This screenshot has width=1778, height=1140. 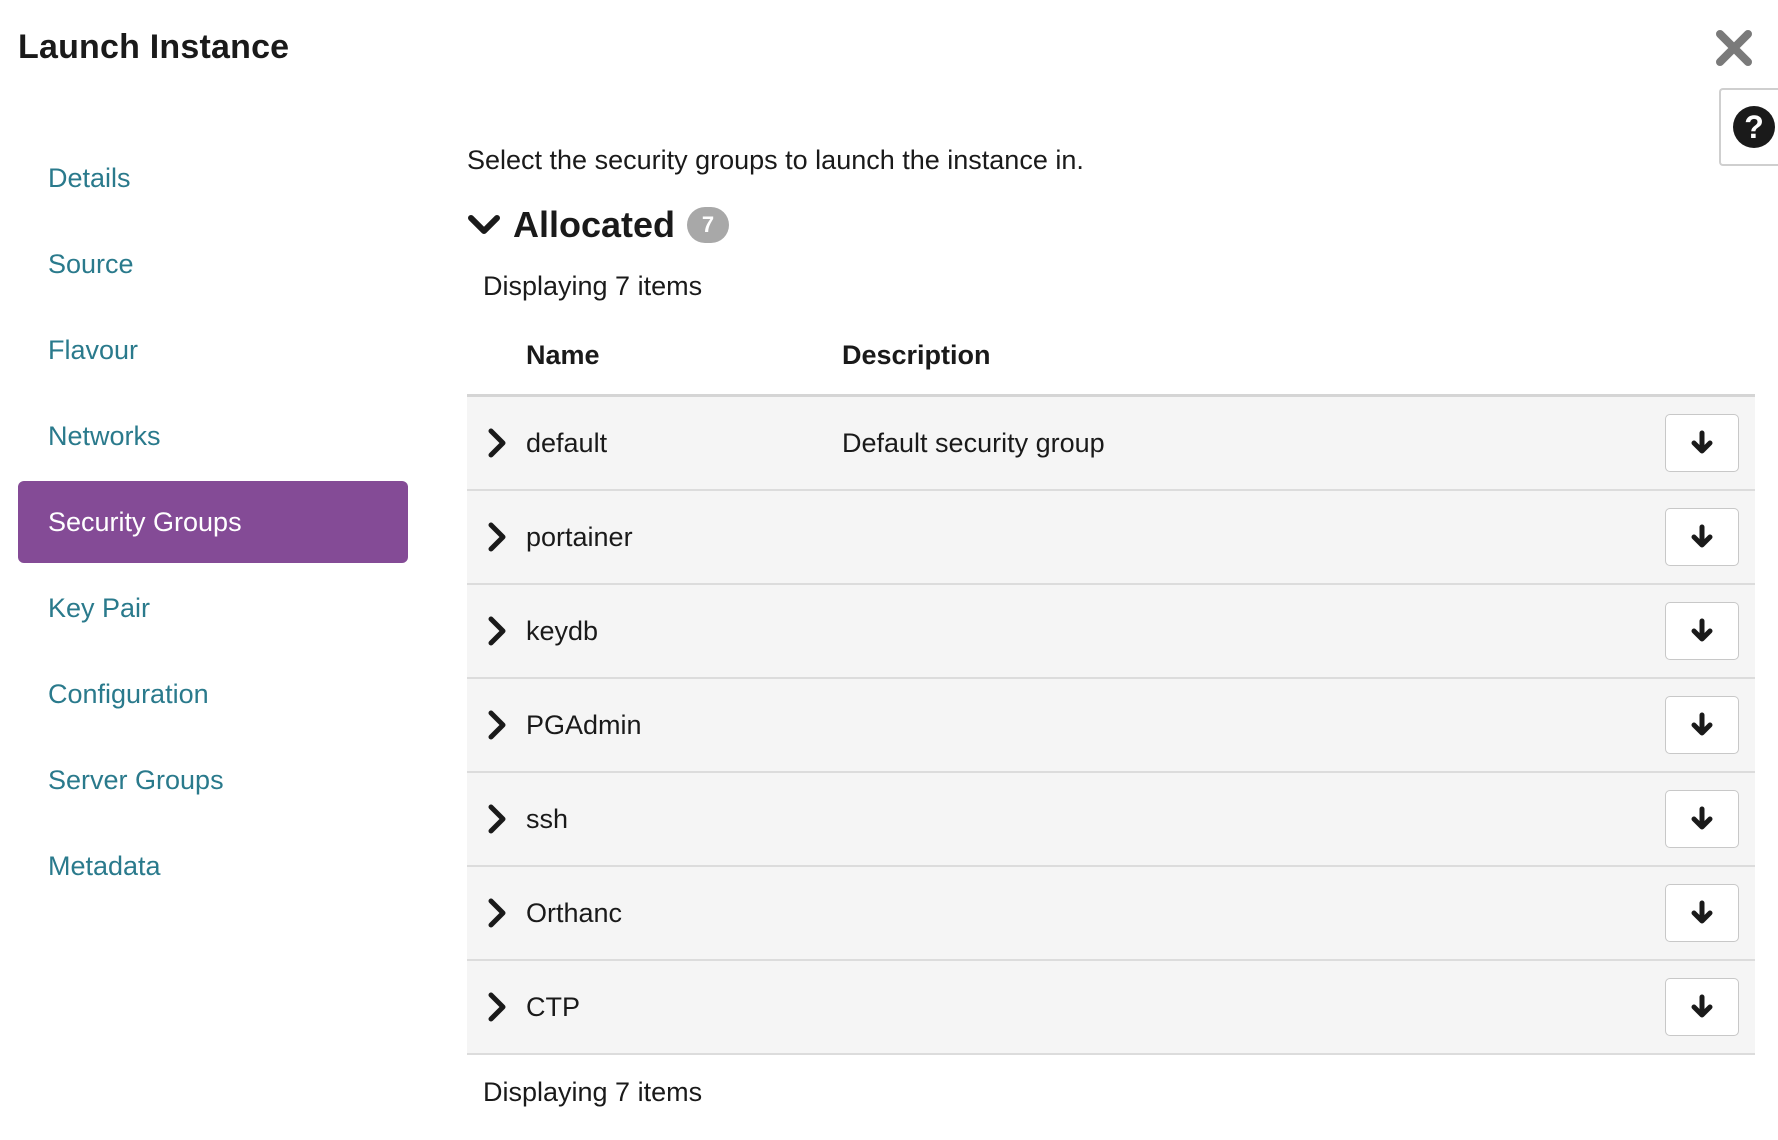 I want to click on close-icon, so click(x=1734, y=48).